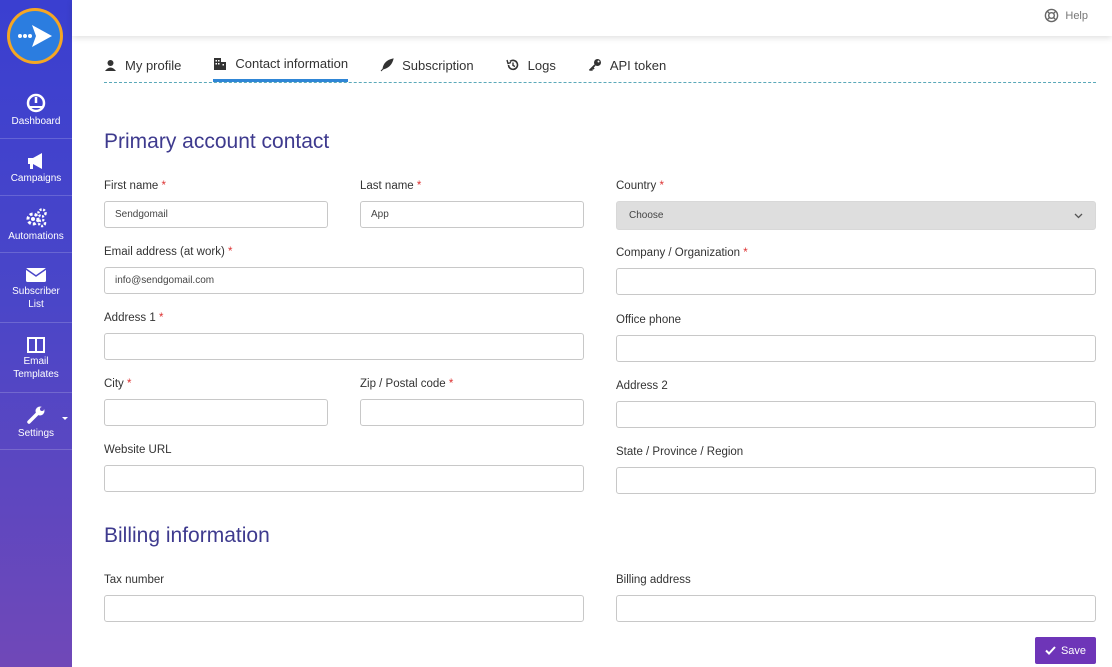  Describe the element at coordinates (472, 214) in the screenshot. I see `last-name-input` at that location.